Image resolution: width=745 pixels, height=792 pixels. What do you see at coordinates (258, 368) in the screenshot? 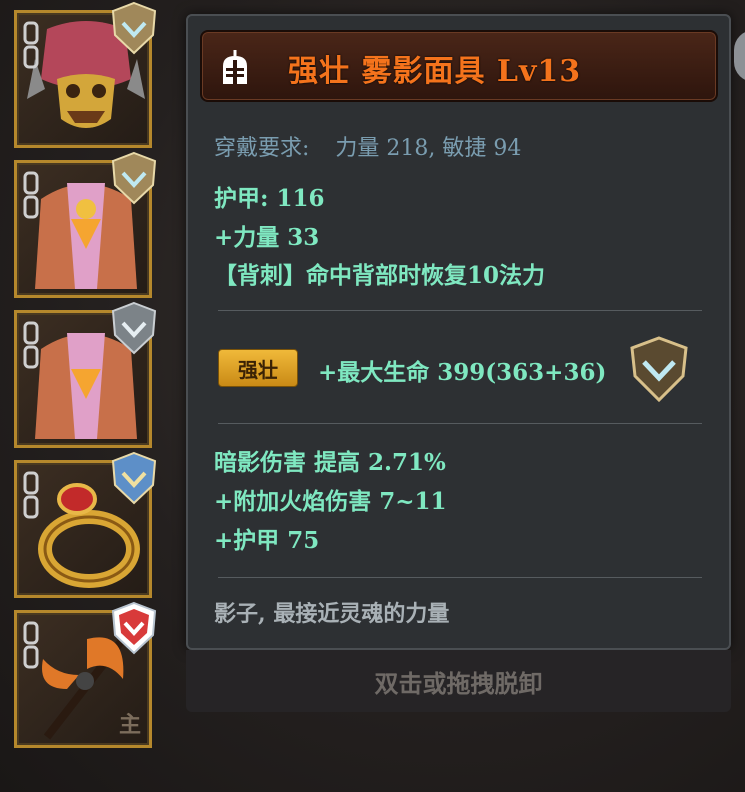
I see `gem-tag-badge: 强壮` at bounding box center [258, 368].